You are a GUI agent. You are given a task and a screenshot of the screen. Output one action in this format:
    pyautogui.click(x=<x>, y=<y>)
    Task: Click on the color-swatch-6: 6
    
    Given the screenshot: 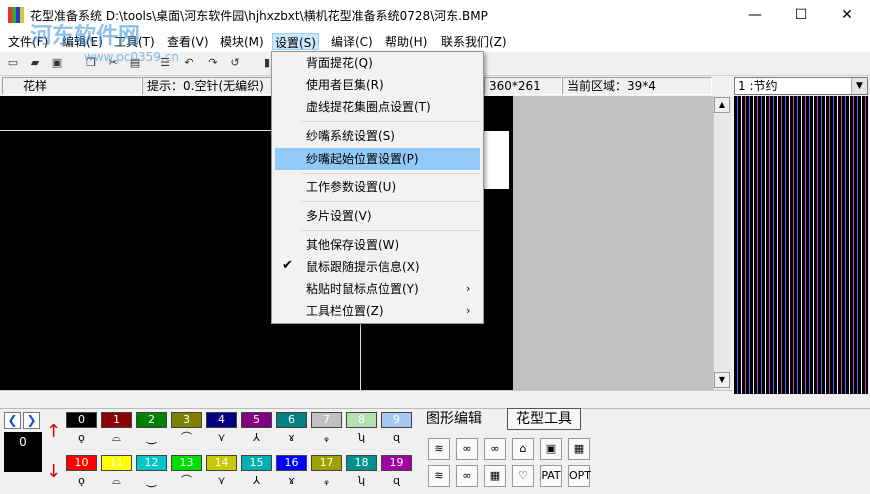 What is the action you would take?
    pyautogui.click(x=291, y=420)
    